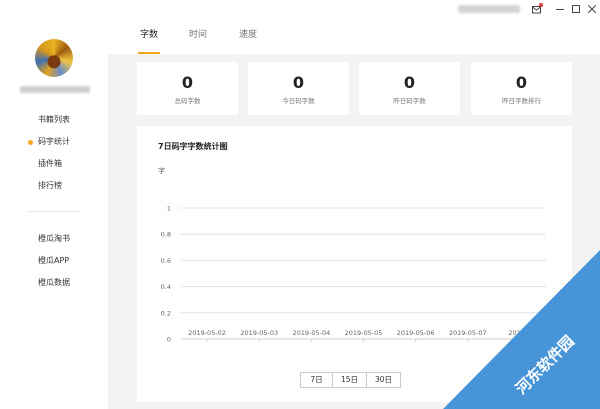 Image resolution: width=600 pixels, height=409 pixels. Describe the element at coordinates (409, 101) in the screenshot. I see `stat-label: 昨日码字数` at that location.